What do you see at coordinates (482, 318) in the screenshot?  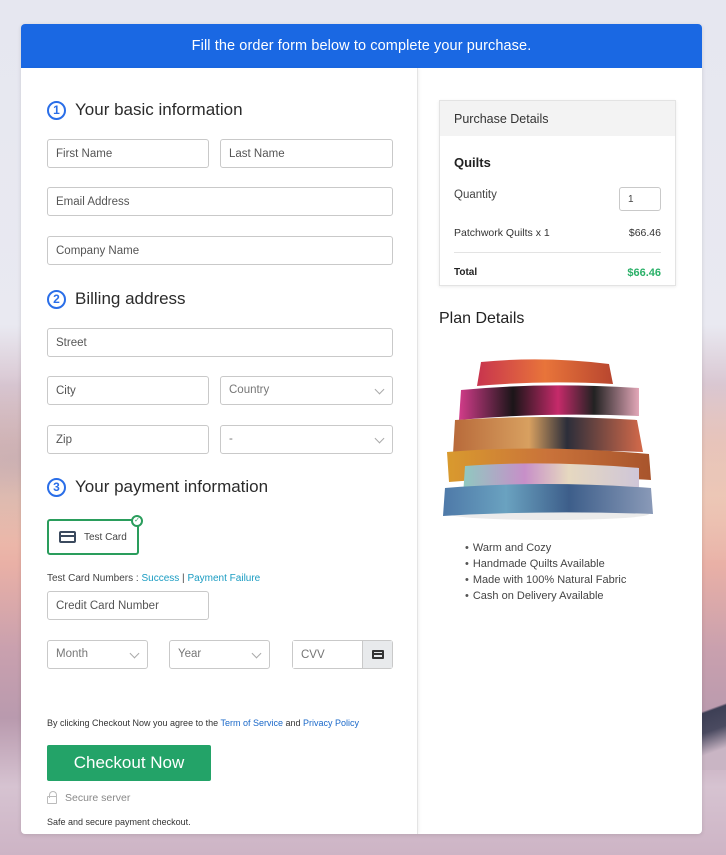 I see `plan-details-title: Plan Details` at bounding box center [482, 318].